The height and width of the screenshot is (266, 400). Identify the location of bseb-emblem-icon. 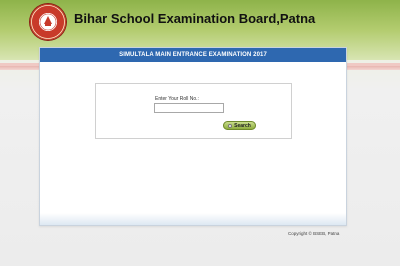
(48, 22).